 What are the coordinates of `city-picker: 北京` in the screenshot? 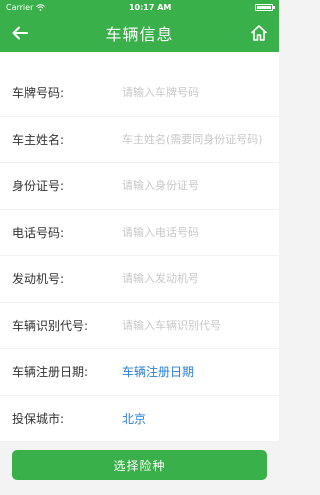 It's located at (134, 418).